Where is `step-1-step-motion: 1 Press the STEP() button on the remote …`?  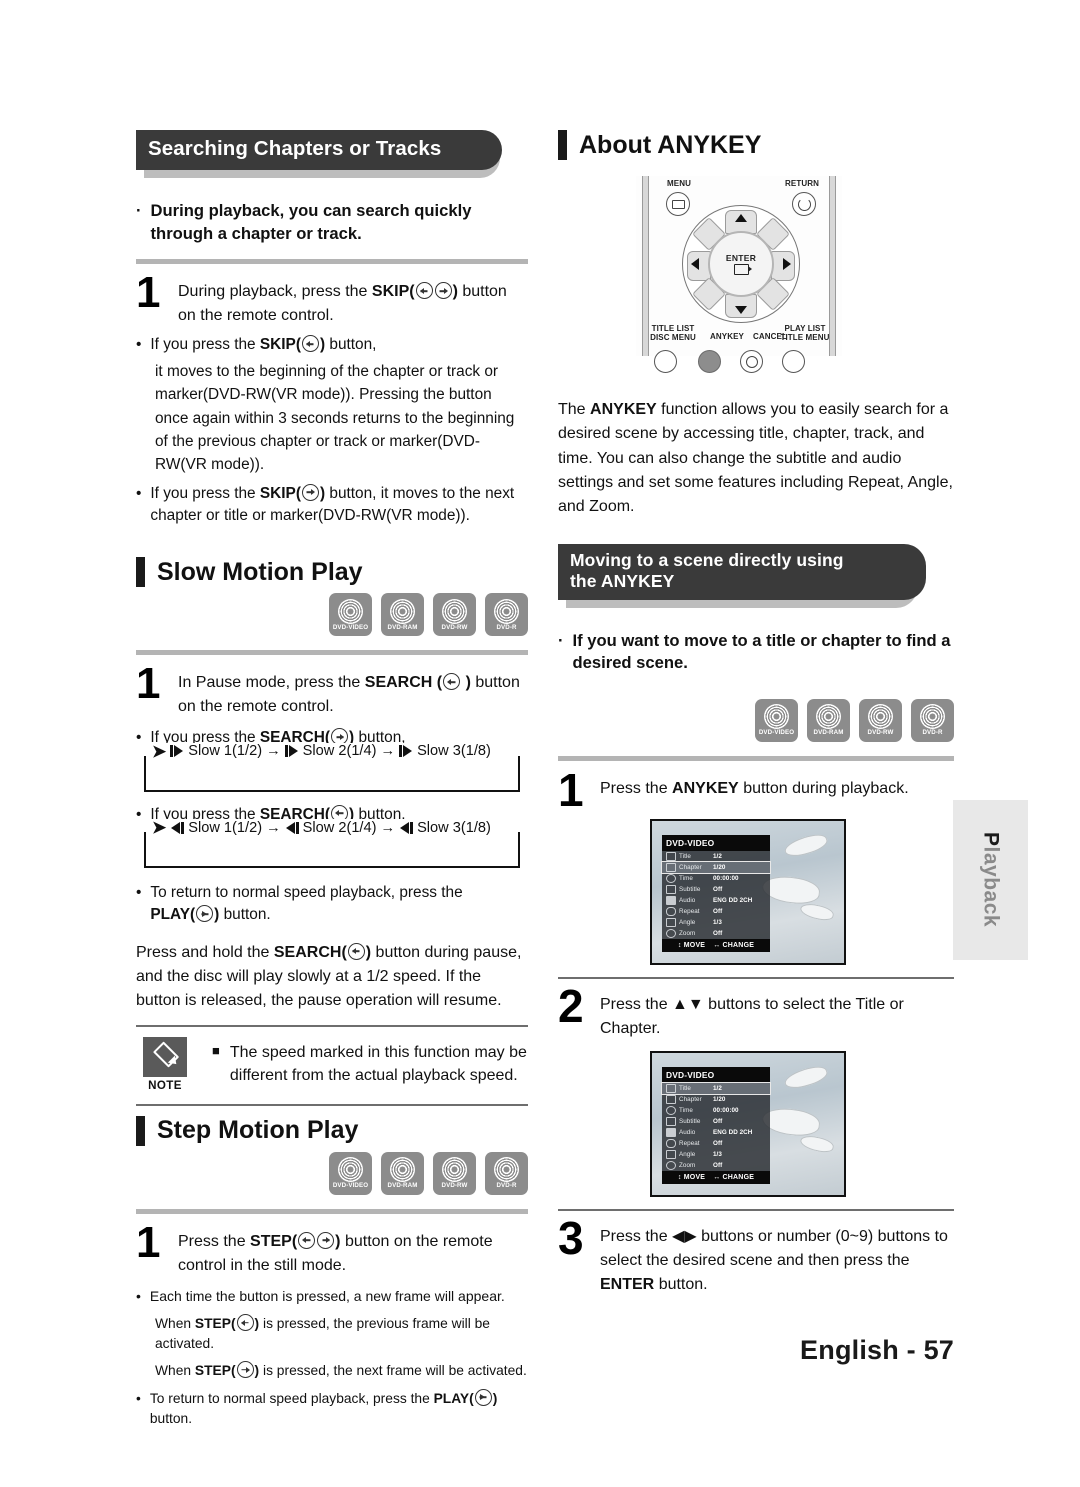
step-1-step-motion: 1 Press the STEP() button on the remote … is located at coordinates (332, 1247).